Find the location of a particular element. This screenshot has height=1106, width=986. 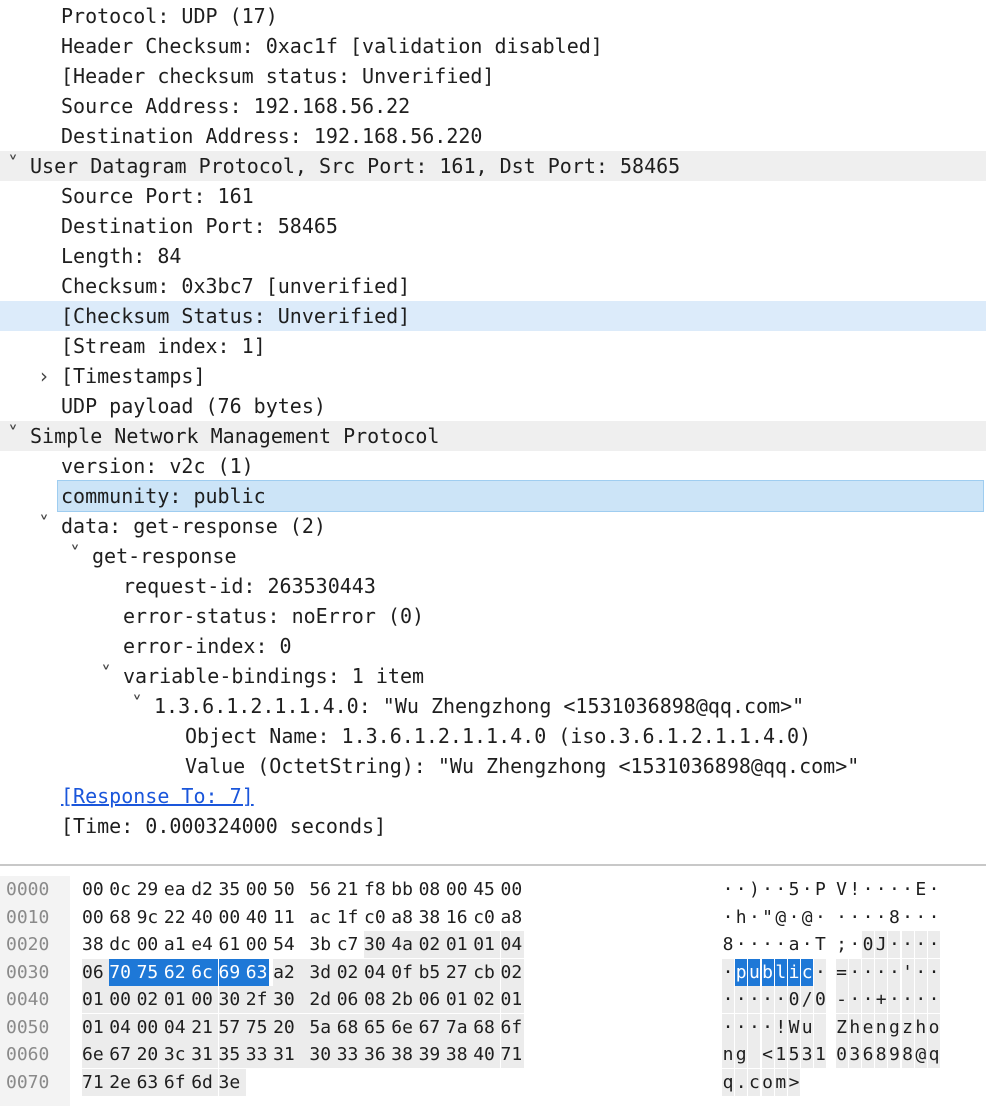

hex-byte: 2e is located at coordinates (123, 1082).